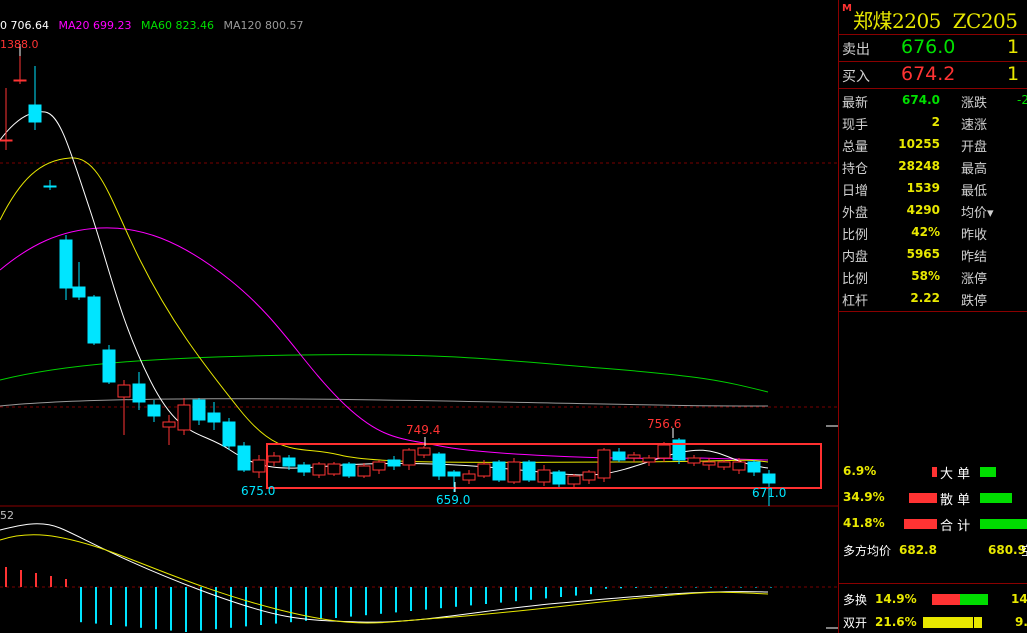  What do you see at coordinates (855, 103) in the screenshot?
I see `stat-label: 最新` at bounding box center [855, 103].